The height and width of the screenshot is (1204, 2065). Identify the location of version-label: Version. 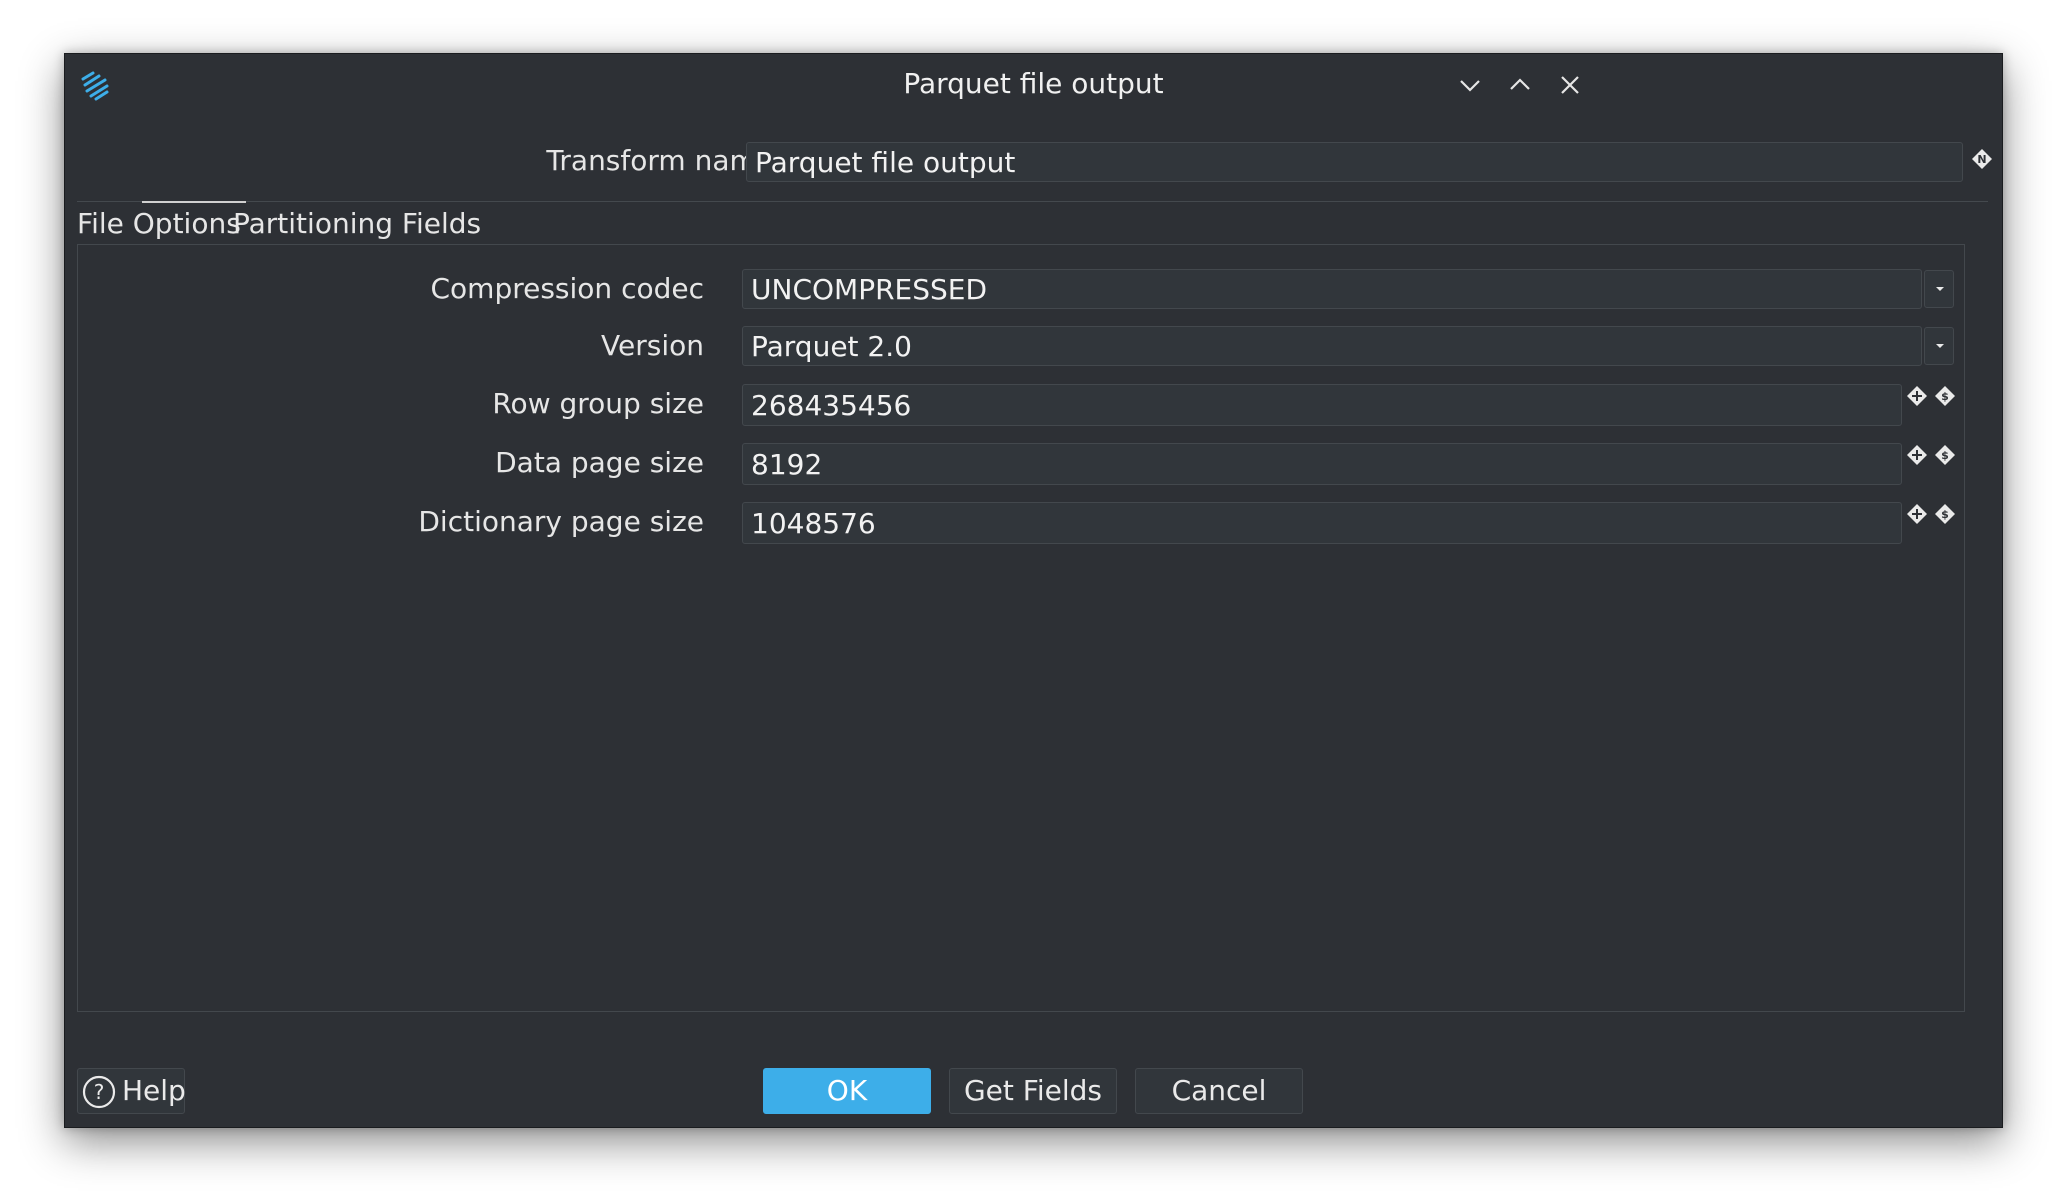
(652, 345).